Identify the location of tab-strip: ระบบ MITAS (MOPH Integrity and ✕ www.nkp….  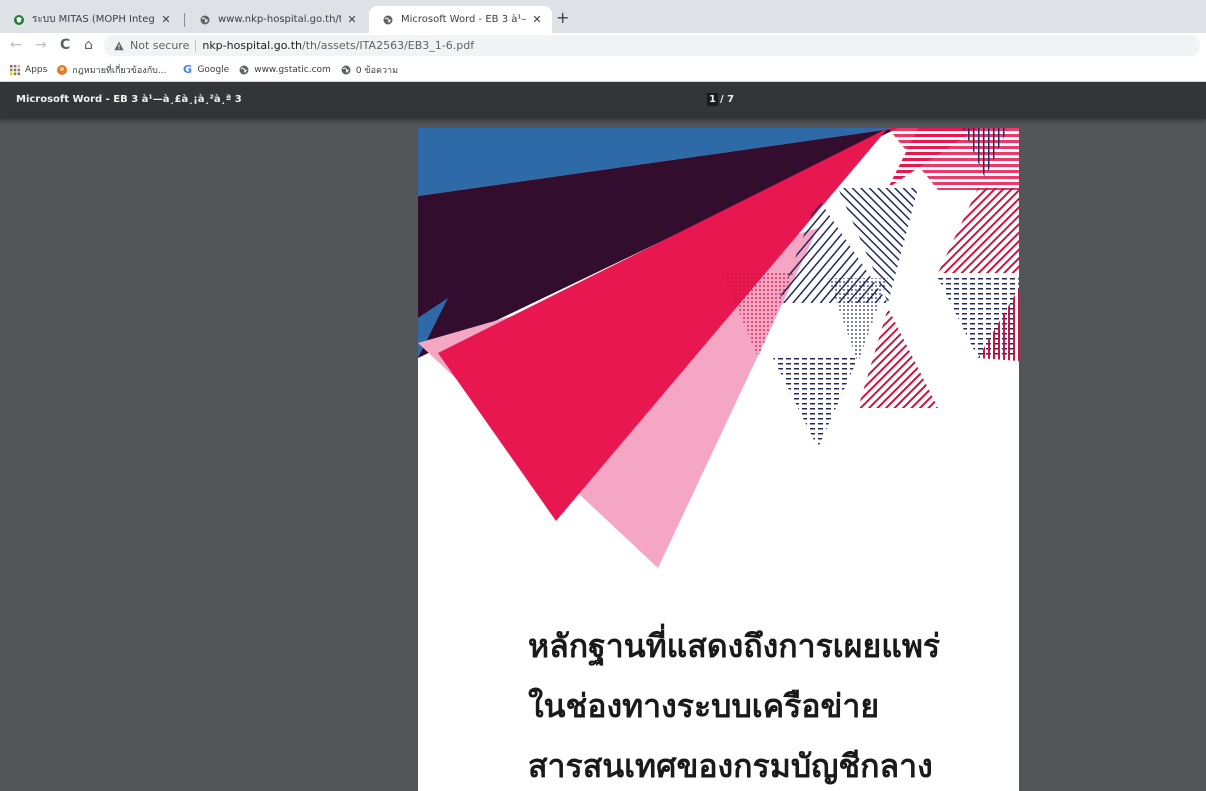
(603, 16).